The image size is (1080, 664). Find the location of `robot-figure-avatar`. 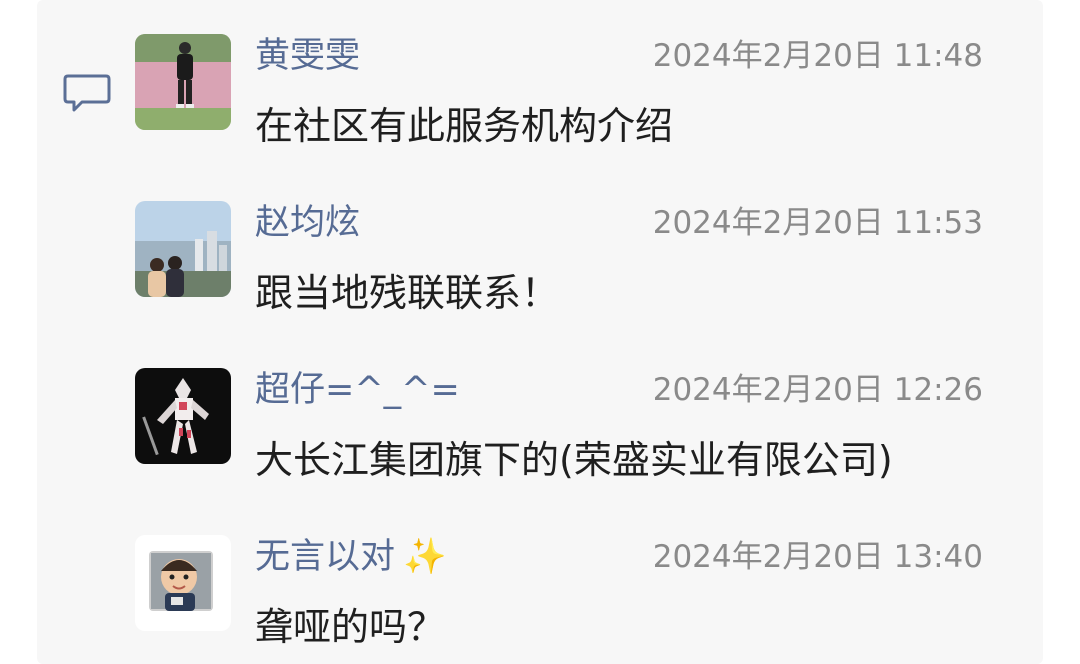

robot-figure-avatar is located at coordinates (183, 416).